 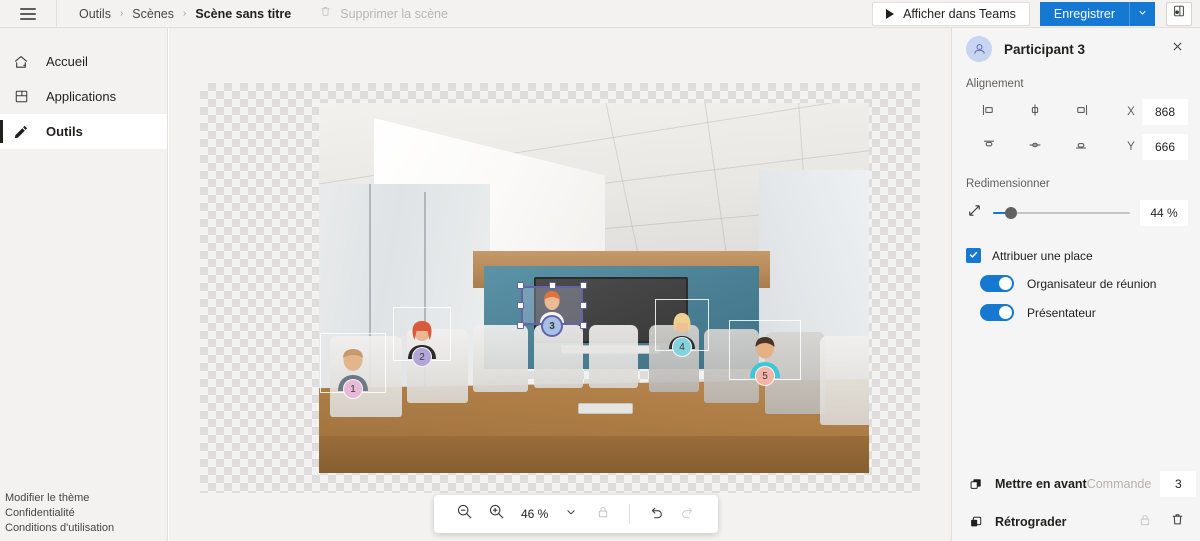 I want to click on resize-handle-n, so click(x=552, y=285).